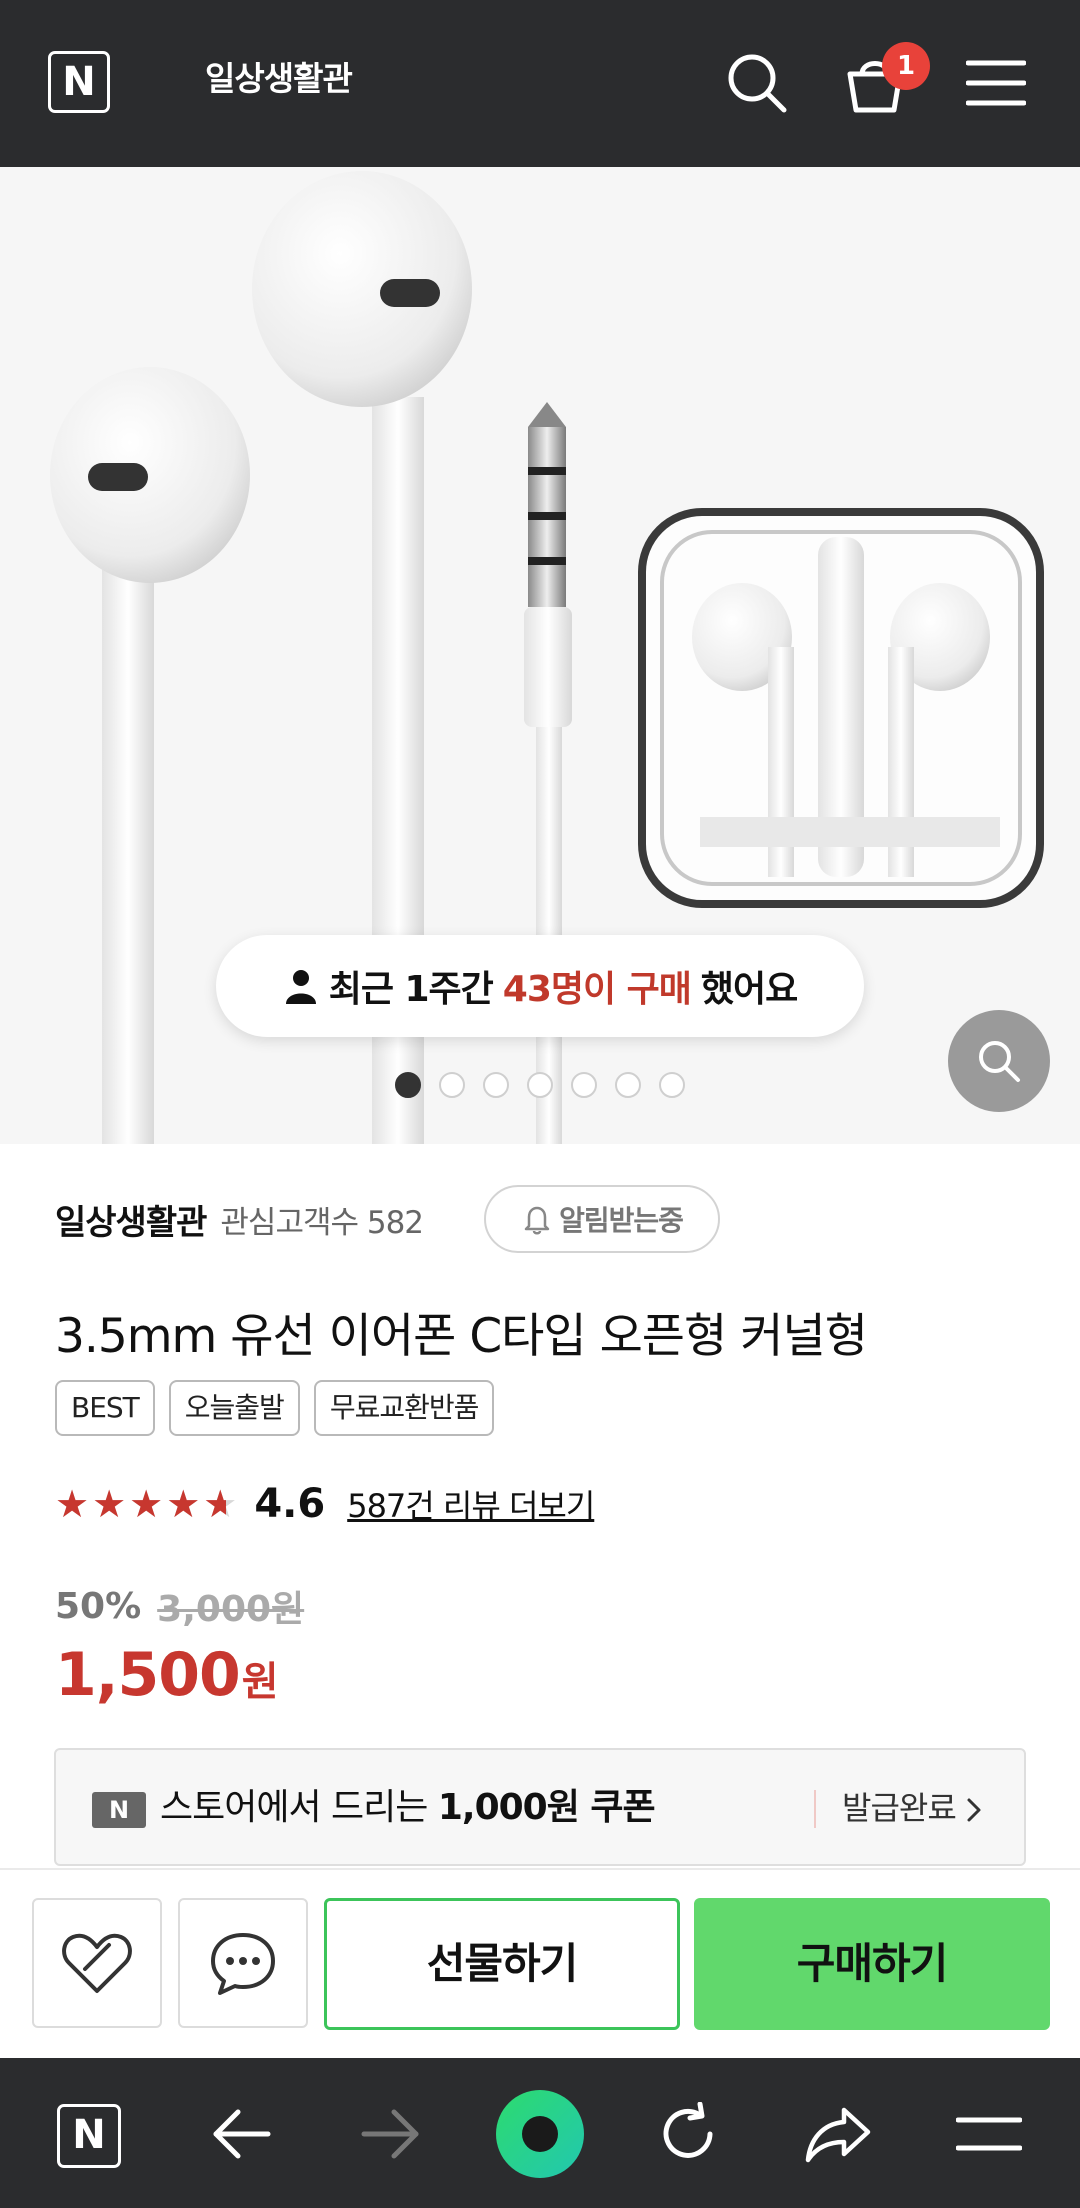 Image resolution: width=1080 pixels, height=2208 pixels. Describe the element at coordinates (461, 1336) in the screenshot. I see `product-title: 3.5mm 유선 이어폰 C타입 오픈형 커널형` at that location.